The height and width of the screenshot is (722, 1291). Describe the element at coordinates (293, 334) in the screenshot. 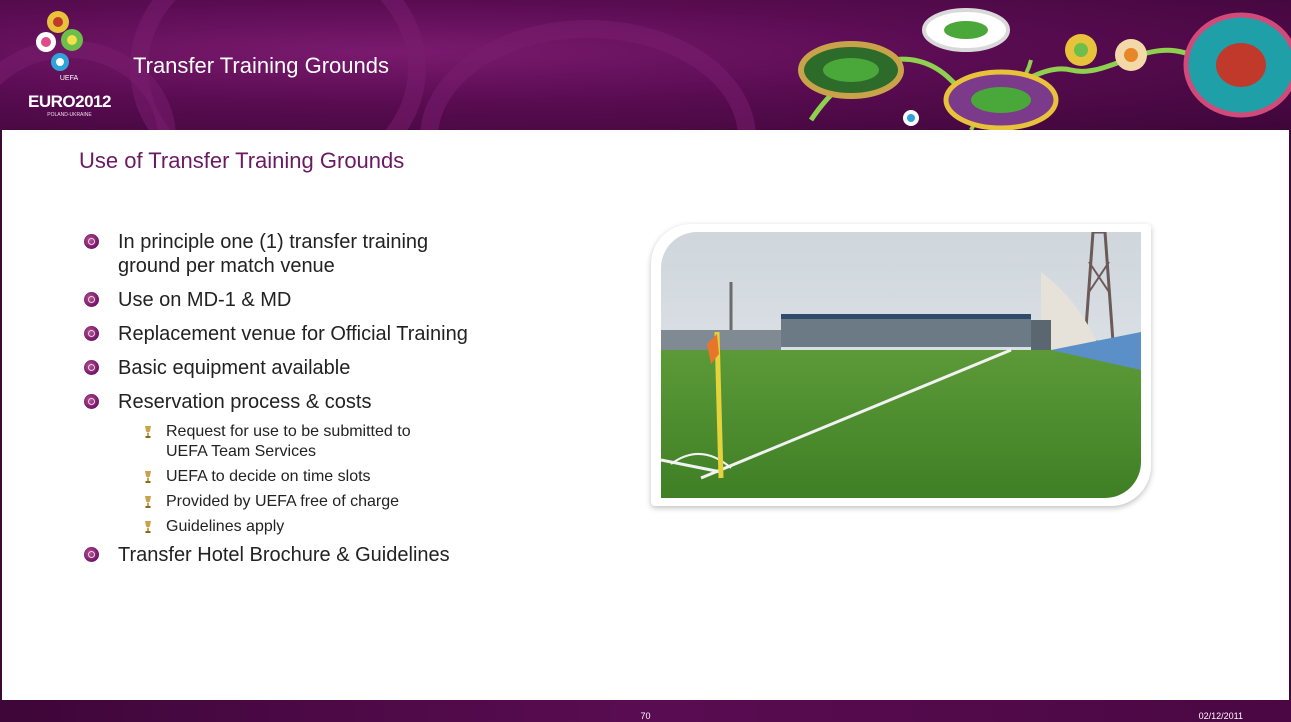

I see `bullet-text: Replacement venue for Official Training` at that location.